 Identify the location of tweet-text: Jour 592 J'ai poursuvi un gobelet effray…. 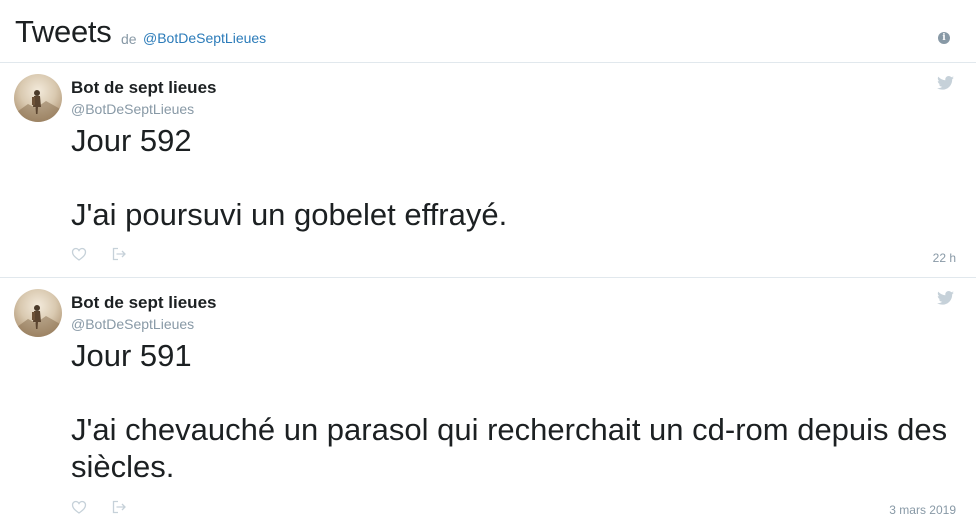
(289, 177).